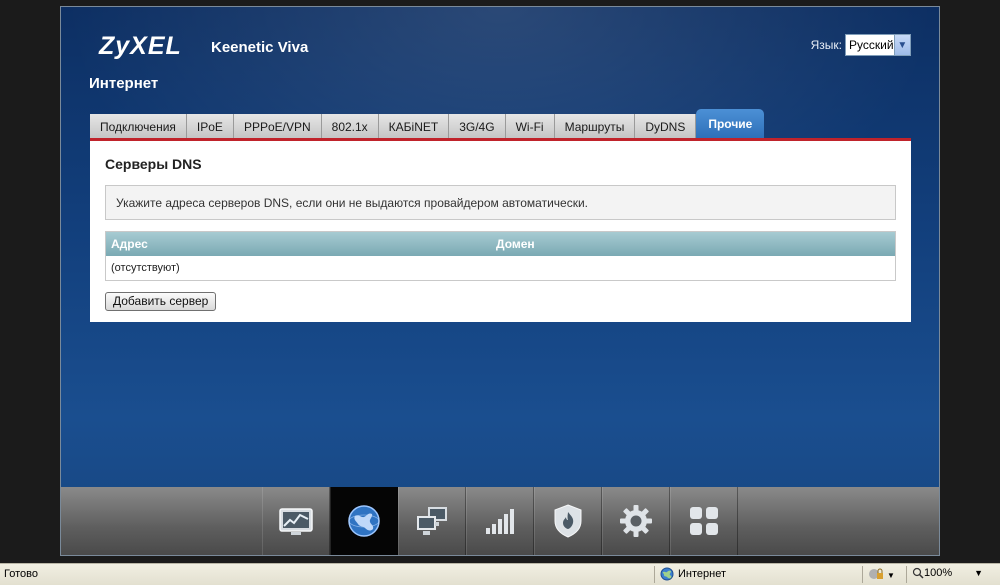 The image size is (1000, 585). Describe the element at coordinates (129, 244) in the screenshot. I see `column-address: Адрес` at that location.